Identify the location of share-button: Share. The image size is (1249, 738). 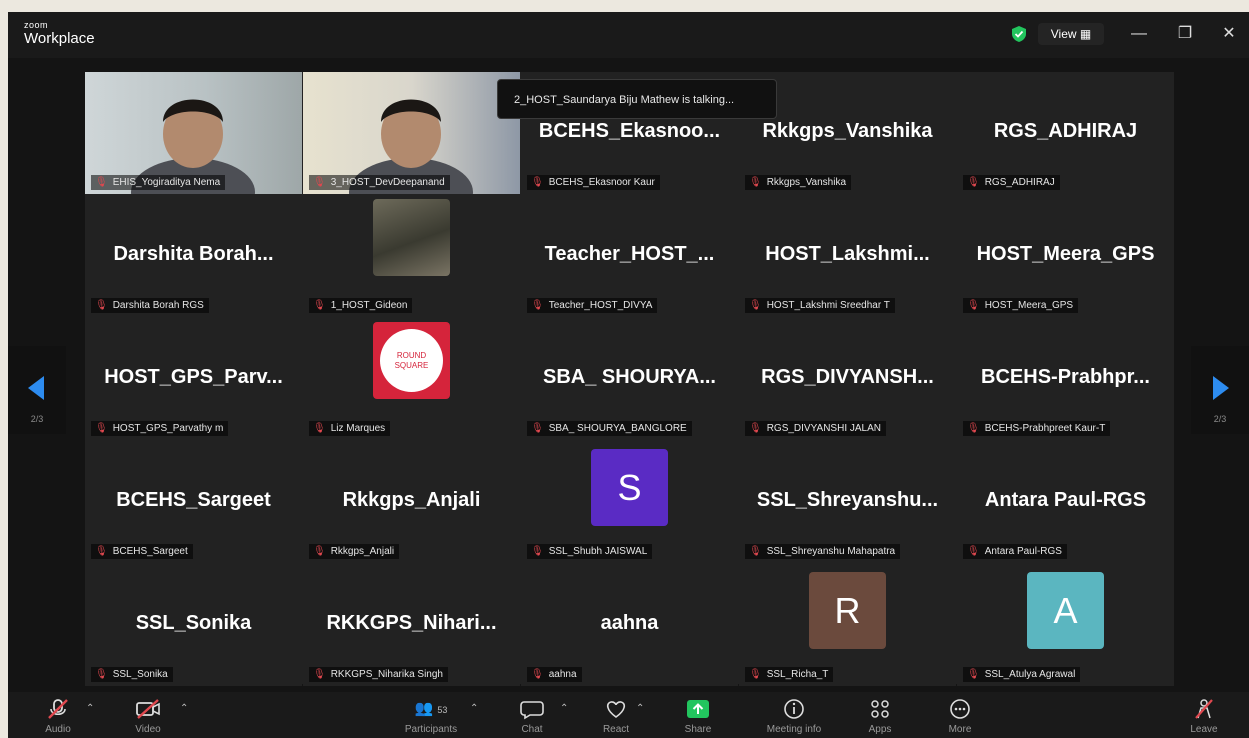
(698, 715).